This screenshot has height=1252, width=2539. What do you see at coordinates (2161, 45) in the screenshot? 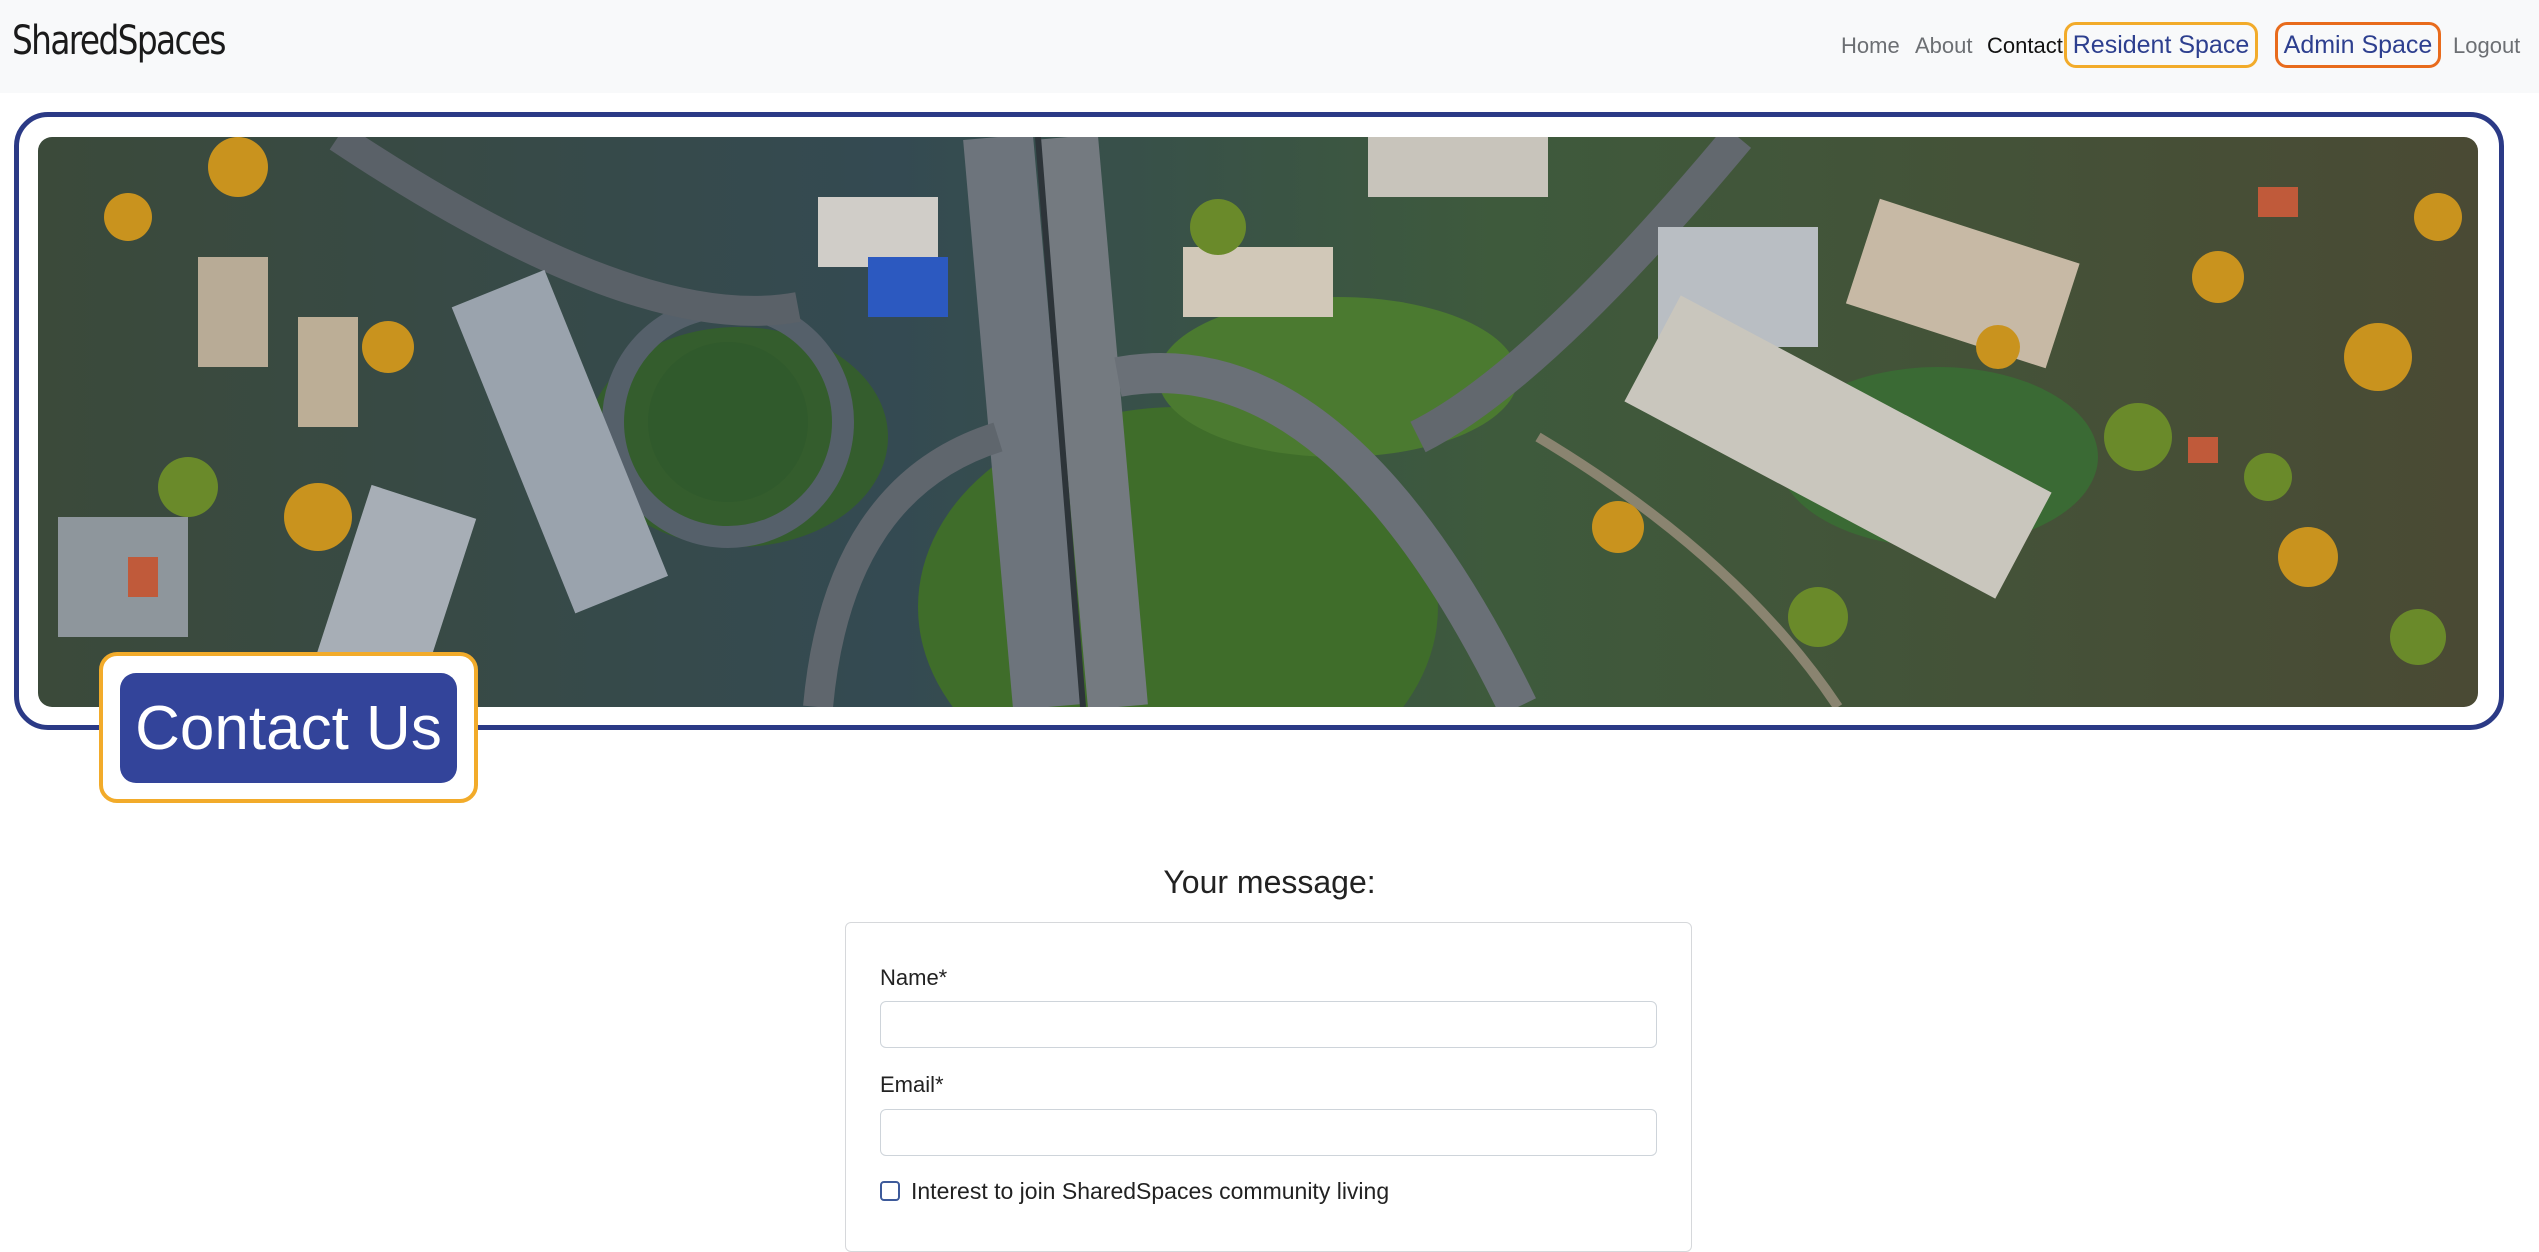
I see `resident-space-button: Resident Space` at bounding box center [2161, 45].